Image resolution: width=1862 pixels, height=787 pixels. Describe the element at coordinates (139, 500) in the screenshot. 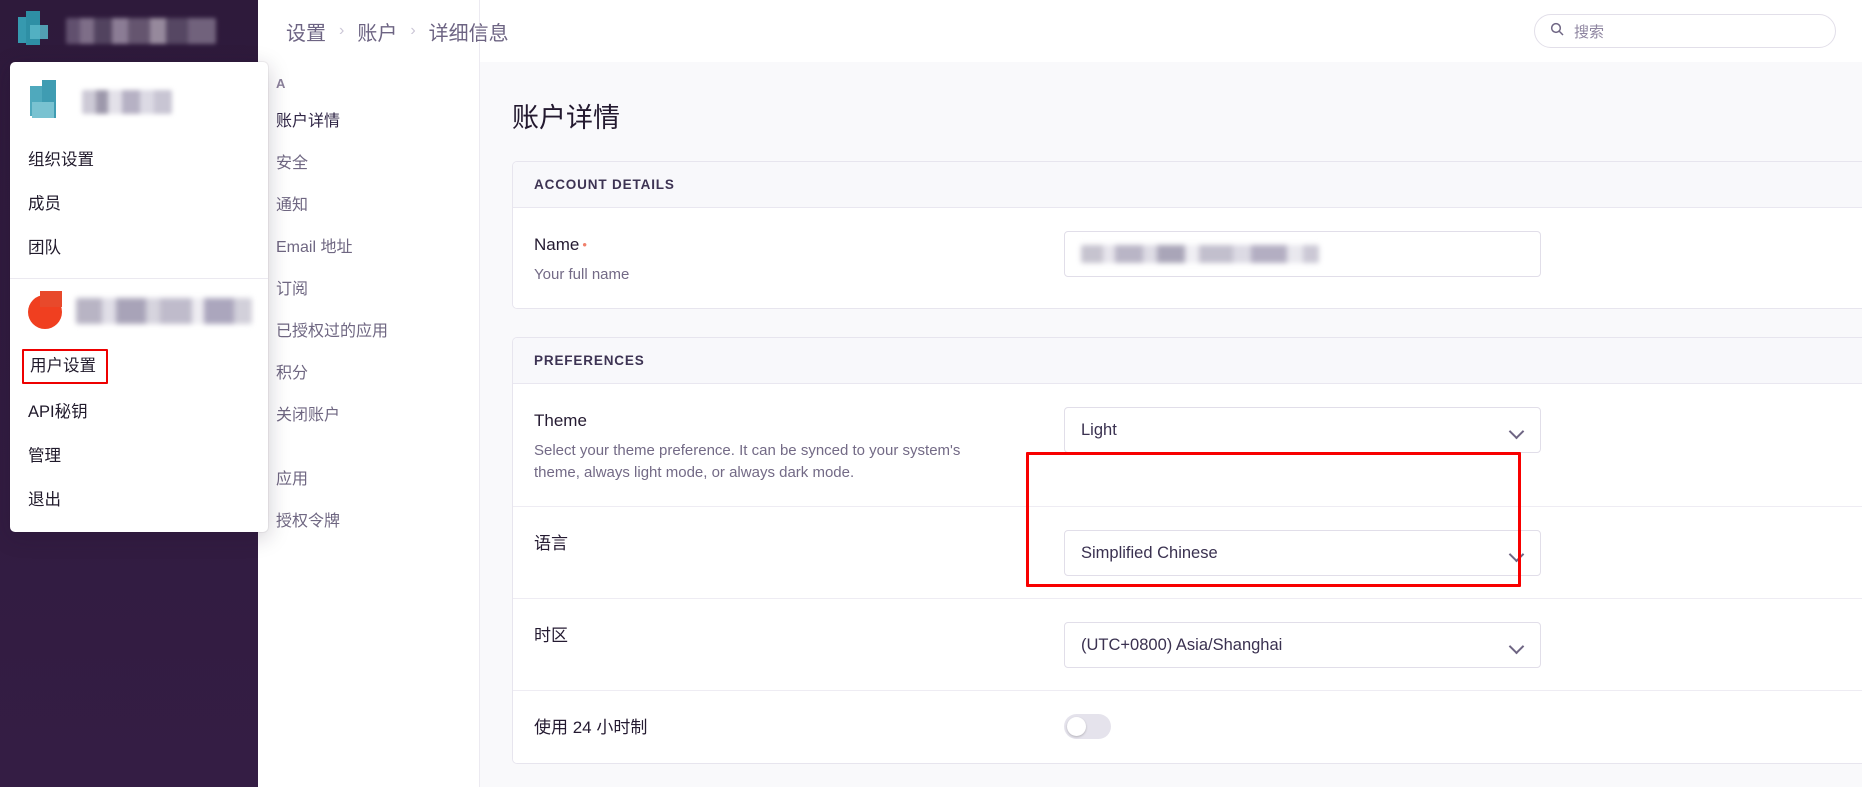

I see `dropdown-item-logout: 退出` at that location.